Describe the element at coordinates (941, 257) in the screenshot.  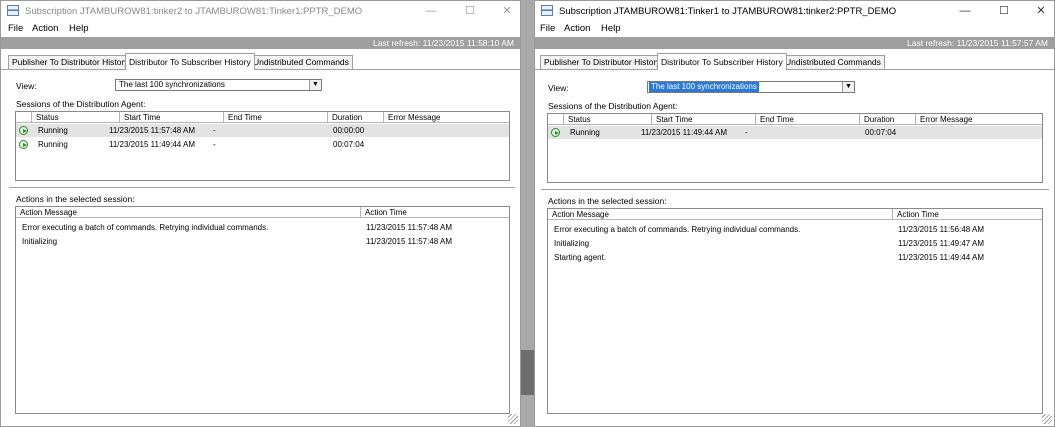
I see `action-time: 11/23/2015 11:49:44 AM` at that location.